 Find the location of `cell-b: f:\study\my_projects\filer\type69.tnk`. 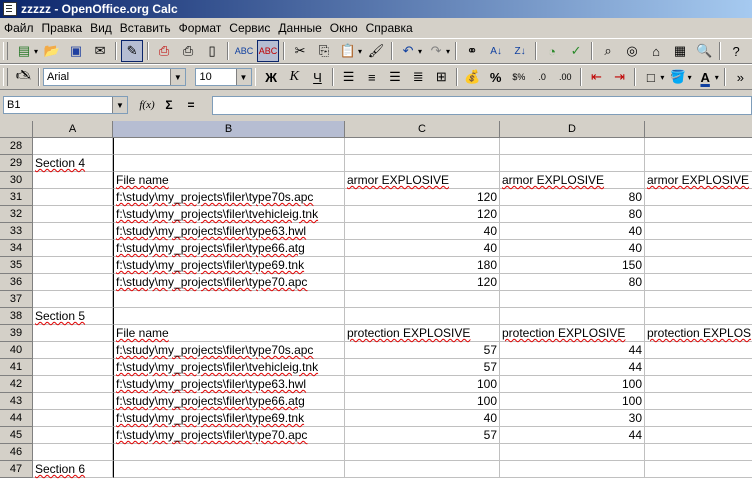

cell-b: f:\study\my_projects\filer\type69.tnk is located at coordinates (229, 265).